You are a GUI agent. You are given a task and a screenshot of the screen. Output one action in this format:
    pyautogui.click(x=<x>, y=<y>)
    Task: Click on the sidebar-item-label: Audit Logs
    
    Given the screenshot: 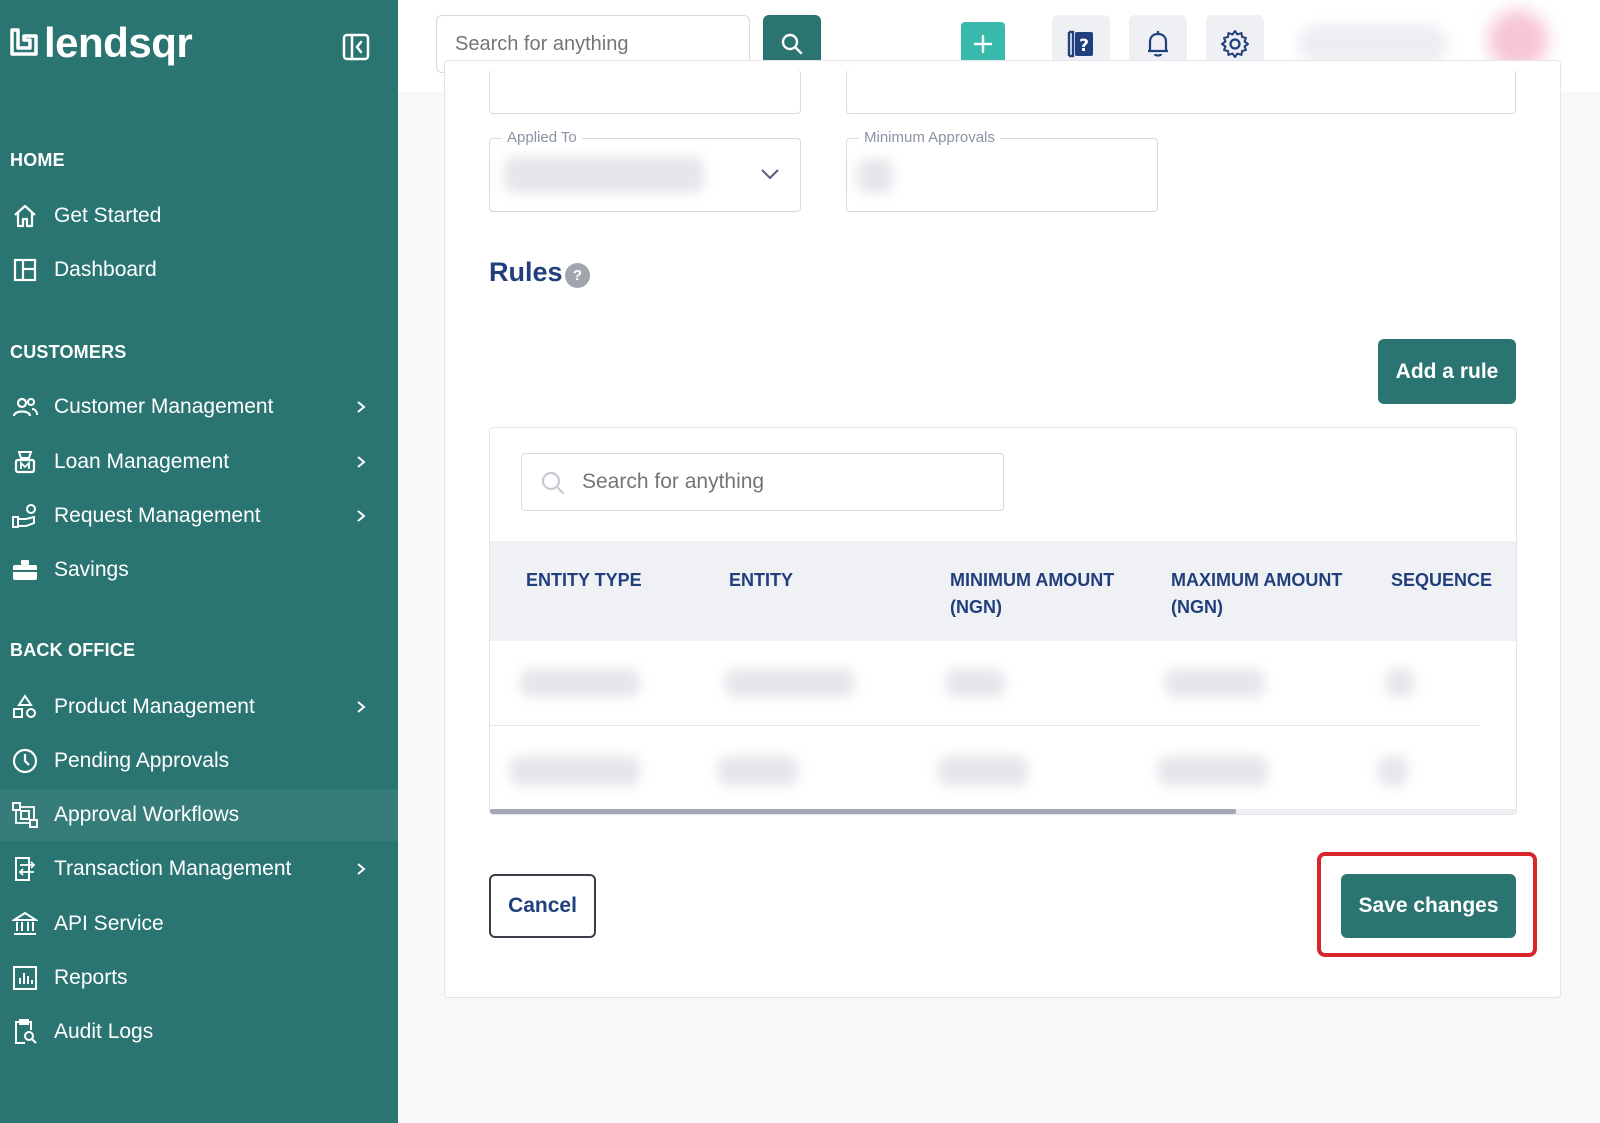 What is the action you would take?
    pyautogui.click(x=104, y=1031)
    